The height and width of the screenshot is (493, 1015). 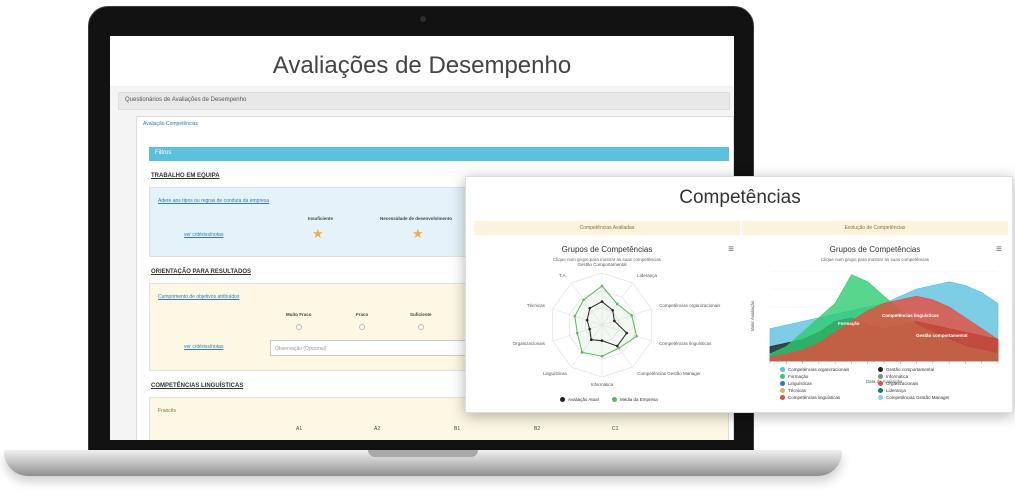 What do you see at coordinates (892, 391) in the screenshot?
I see `legend-item: Liderança` at bounding box center [892, 391].